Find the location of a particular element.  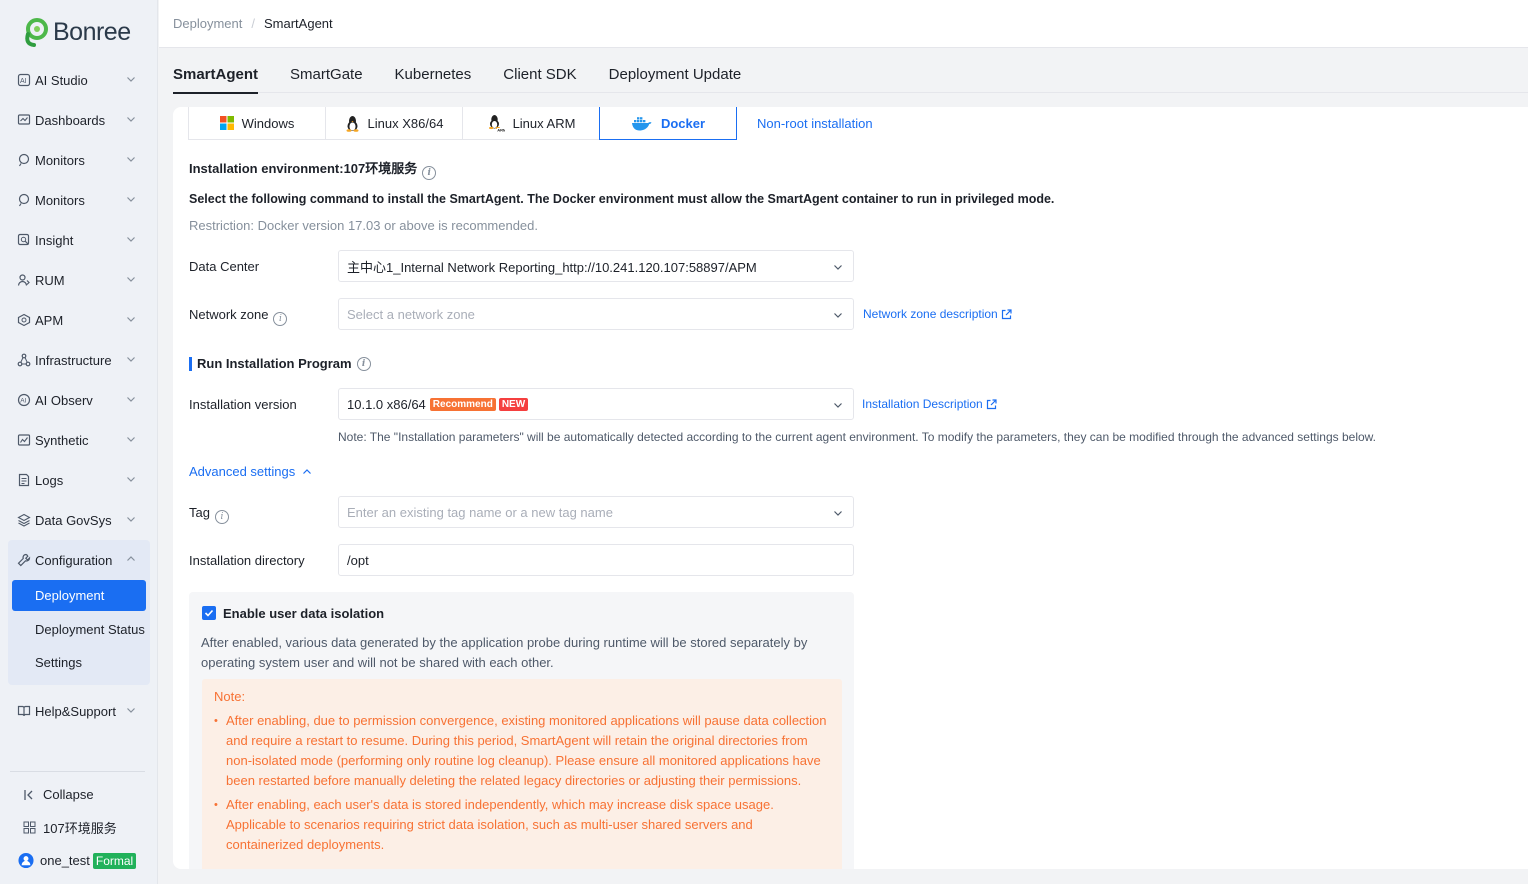

os-tab-label: Docker is located at coordinates (683, 123).